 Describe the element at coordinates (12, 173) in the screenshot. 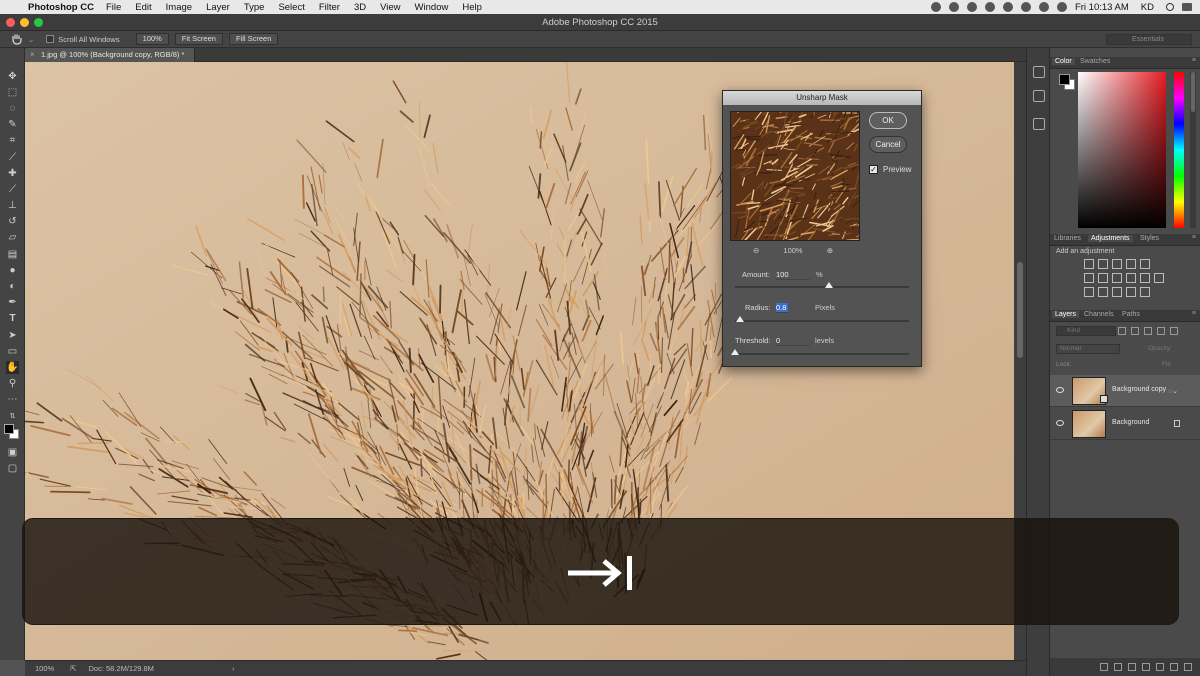

I see `healing-brush-tool-icon: ✚` at that location.